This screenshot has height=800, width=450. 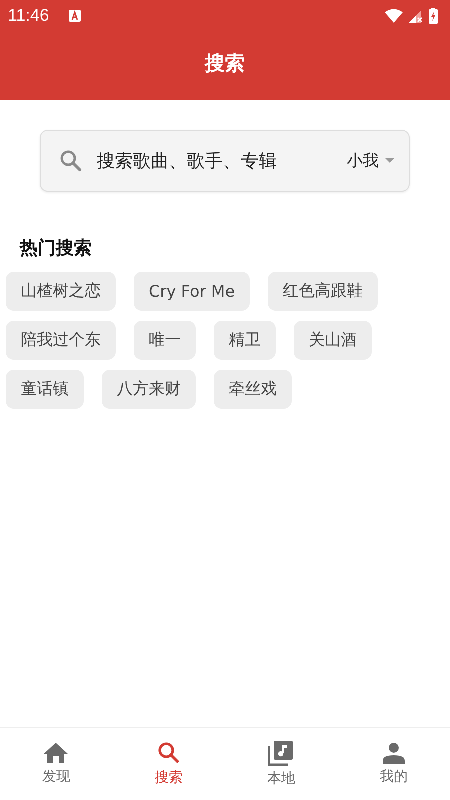 What do you see at coordinates (245, 340) in the screenshot?
I see `search-tag: 精卫` at bounding box center [245, 340].